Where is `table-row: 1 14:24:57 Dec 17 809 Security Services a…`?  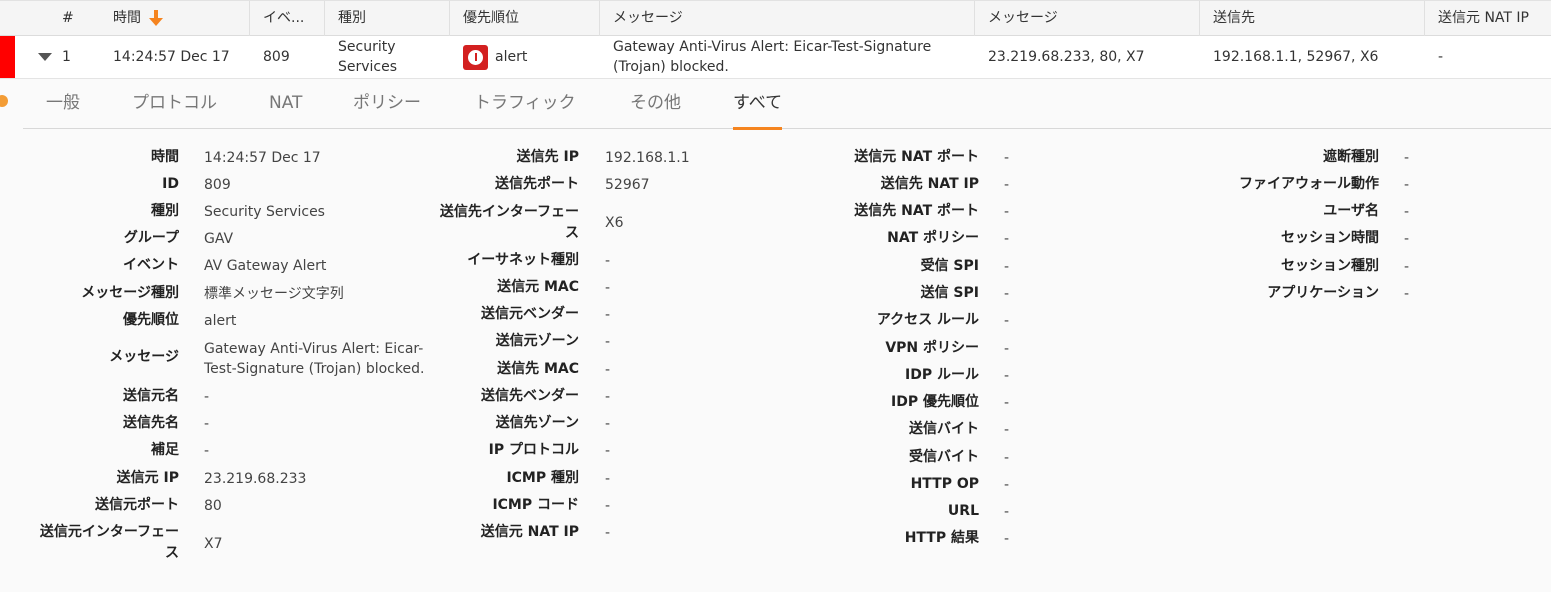
table-row: 1 14:24:57 Dec 17 809 Security Services a… is located at coordinates (775, 57).